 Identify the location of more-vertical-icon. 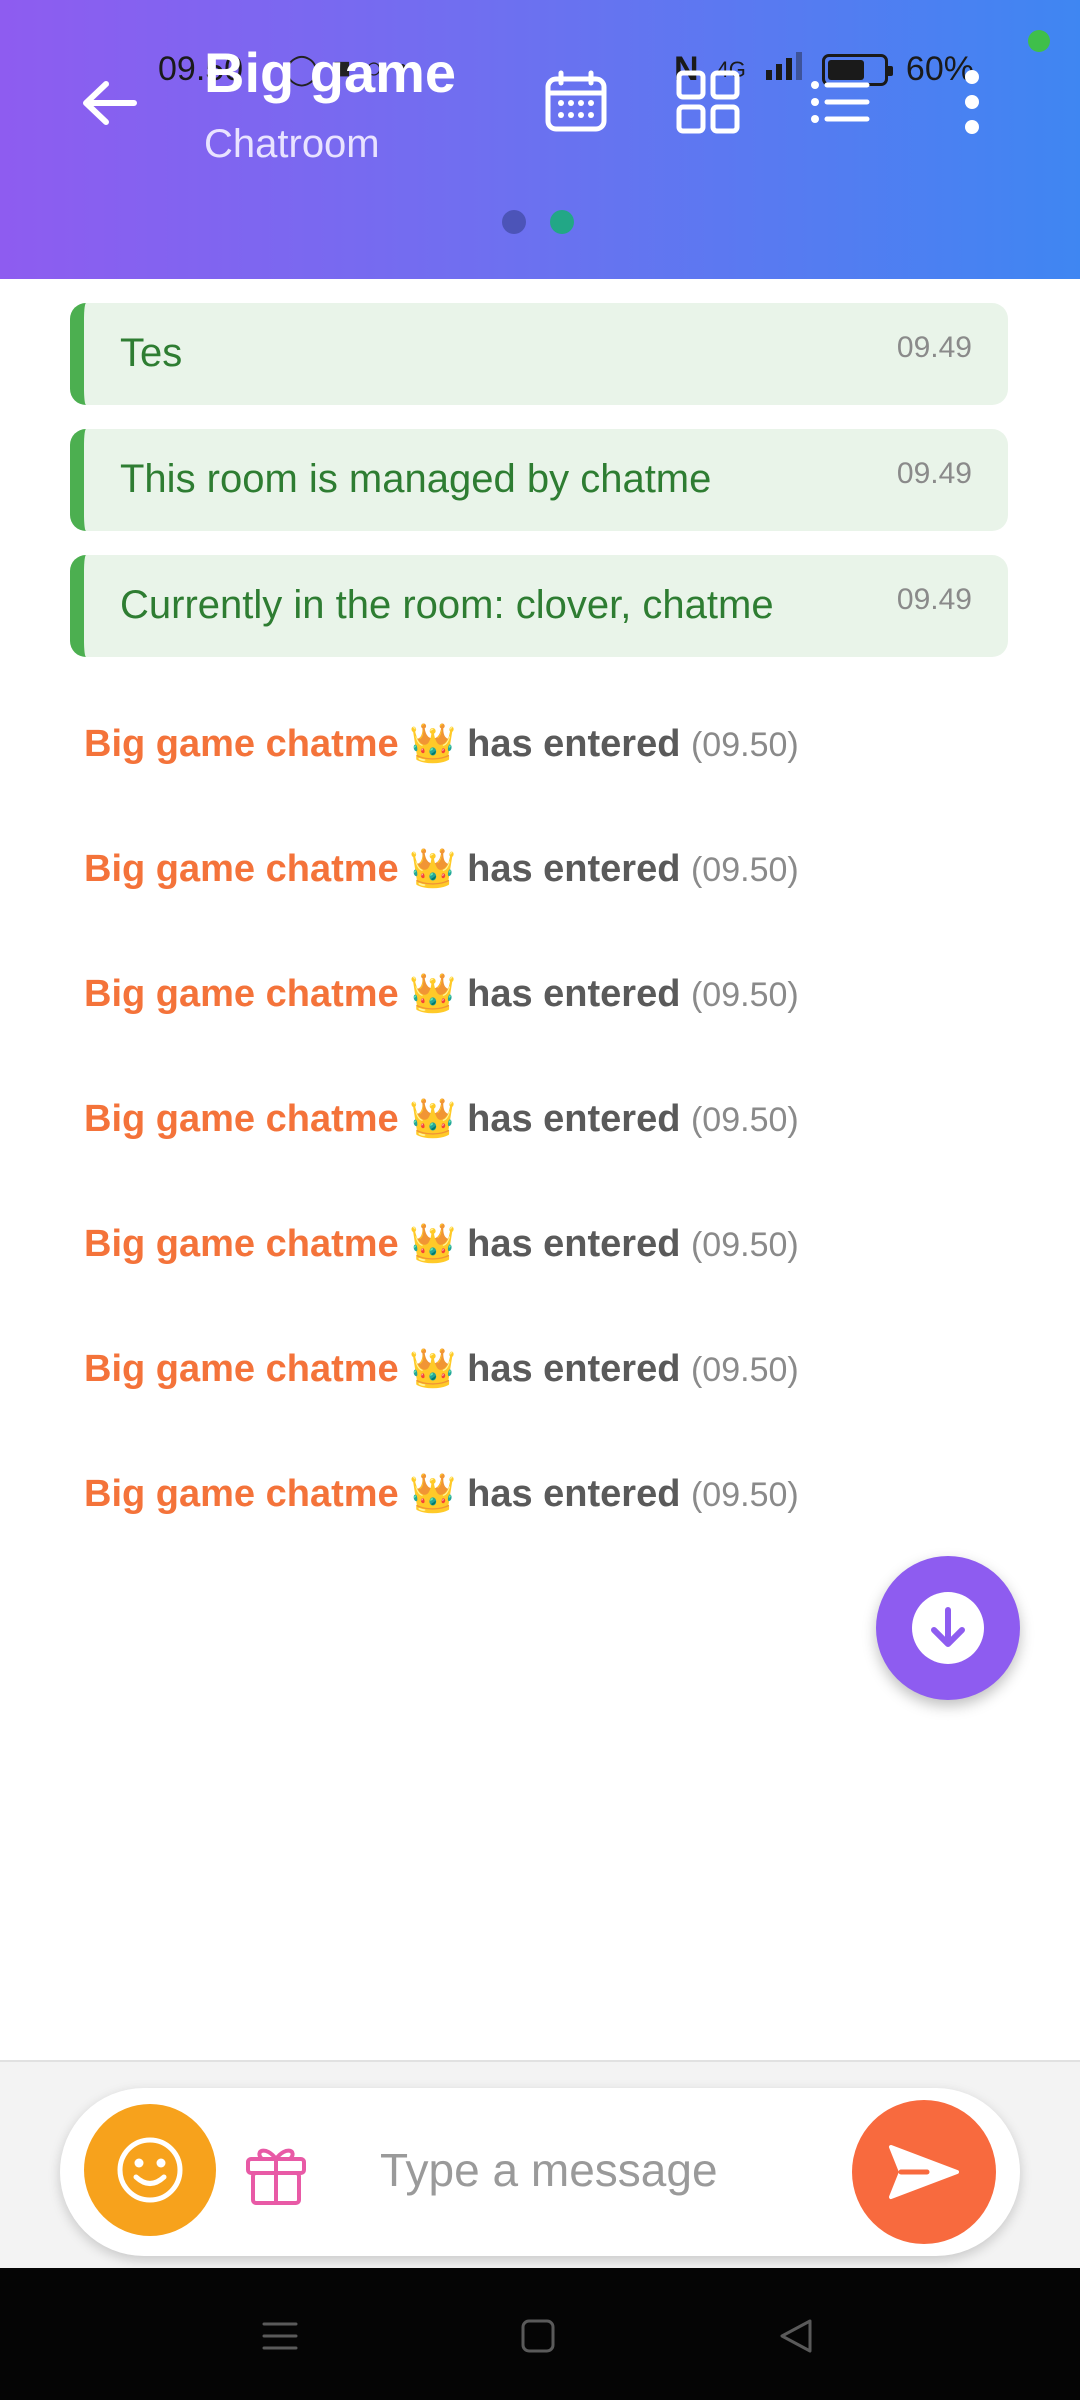
(972, 102).